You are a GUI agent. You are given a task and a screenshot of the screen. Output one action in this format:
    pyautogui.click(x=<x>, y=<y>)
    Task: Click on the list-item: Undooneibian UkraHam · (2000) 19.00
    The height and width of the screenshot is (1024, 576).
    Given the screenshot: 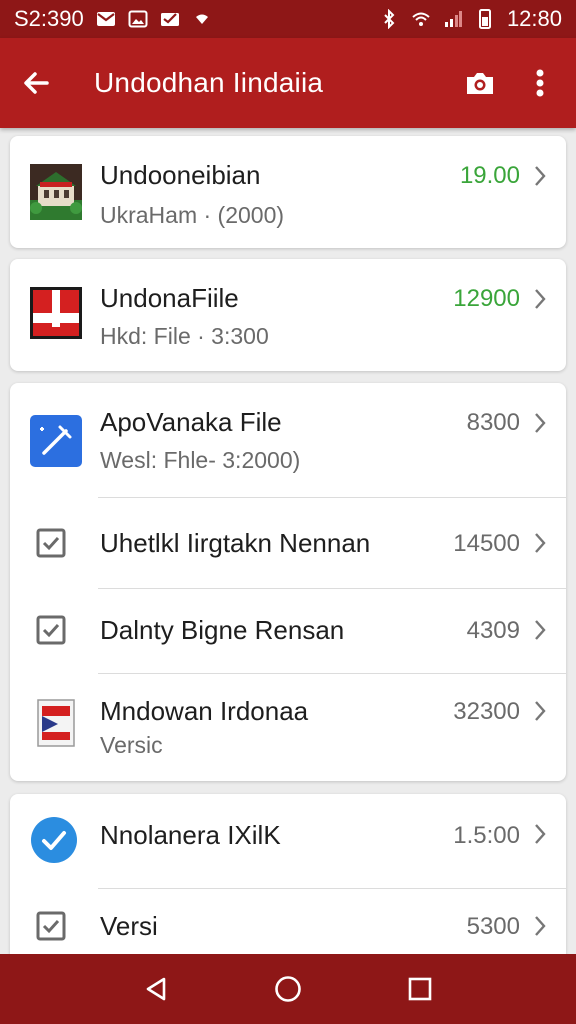 What is the action you would take?
    pyautogui.click(x=288, y=192)
    